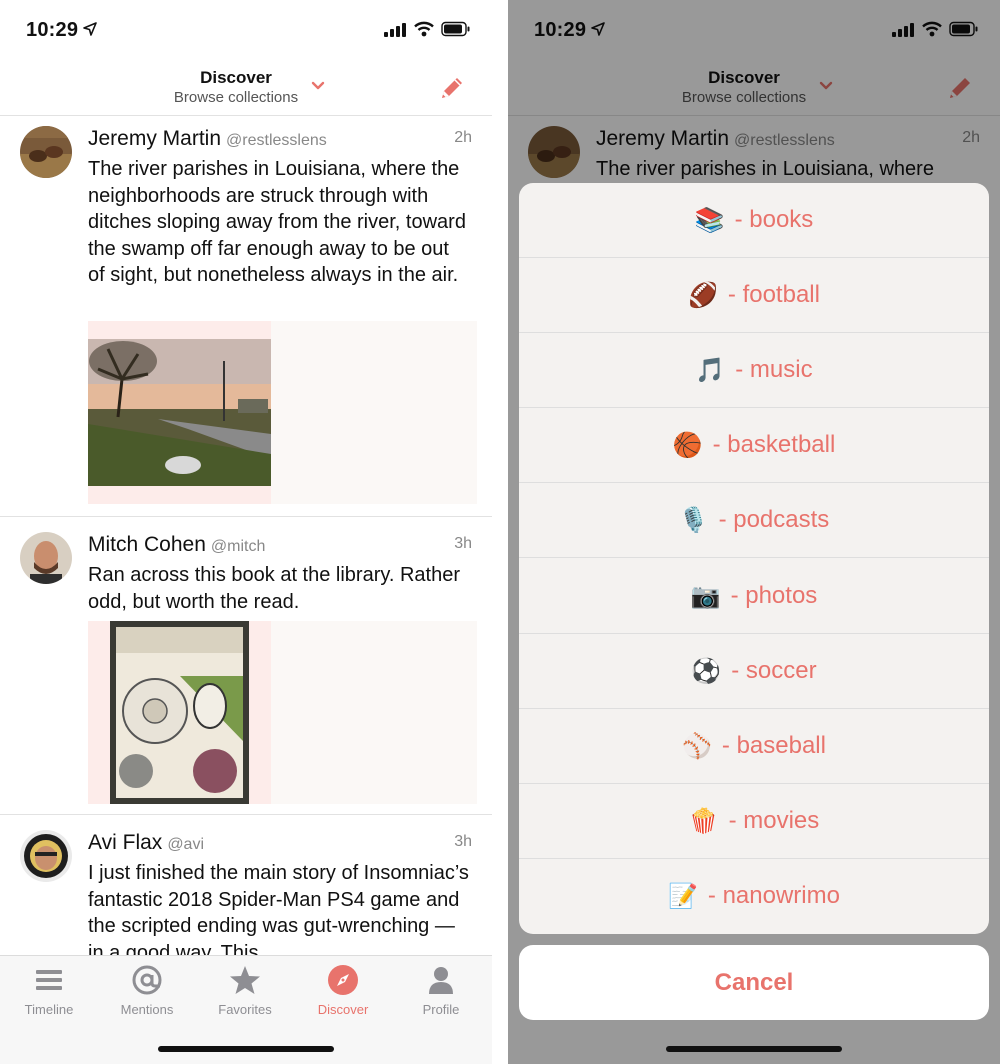  What do you see at coordinates (774, 220) in the screenshot?
I see `collection-option-label: - books` at bounding box center [774, 220].